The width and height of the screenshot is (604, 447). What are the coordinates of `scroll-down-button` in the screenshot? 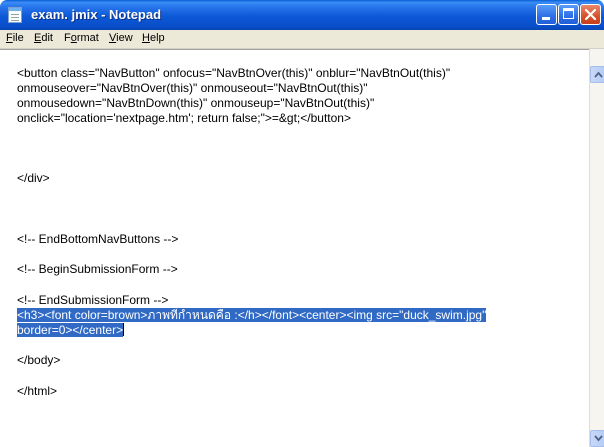 It's located at (597, 438).